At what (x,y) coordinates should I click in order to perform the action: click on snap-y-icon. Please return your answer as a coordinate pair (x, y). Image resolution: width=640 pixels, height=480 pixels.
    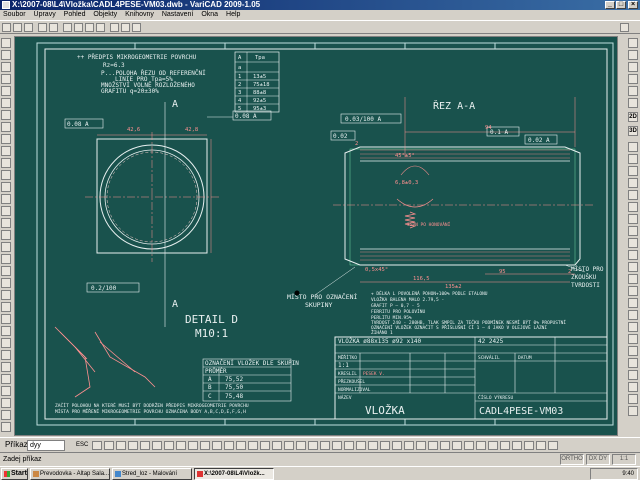
    Looking at the image, I should click on (337, 445).